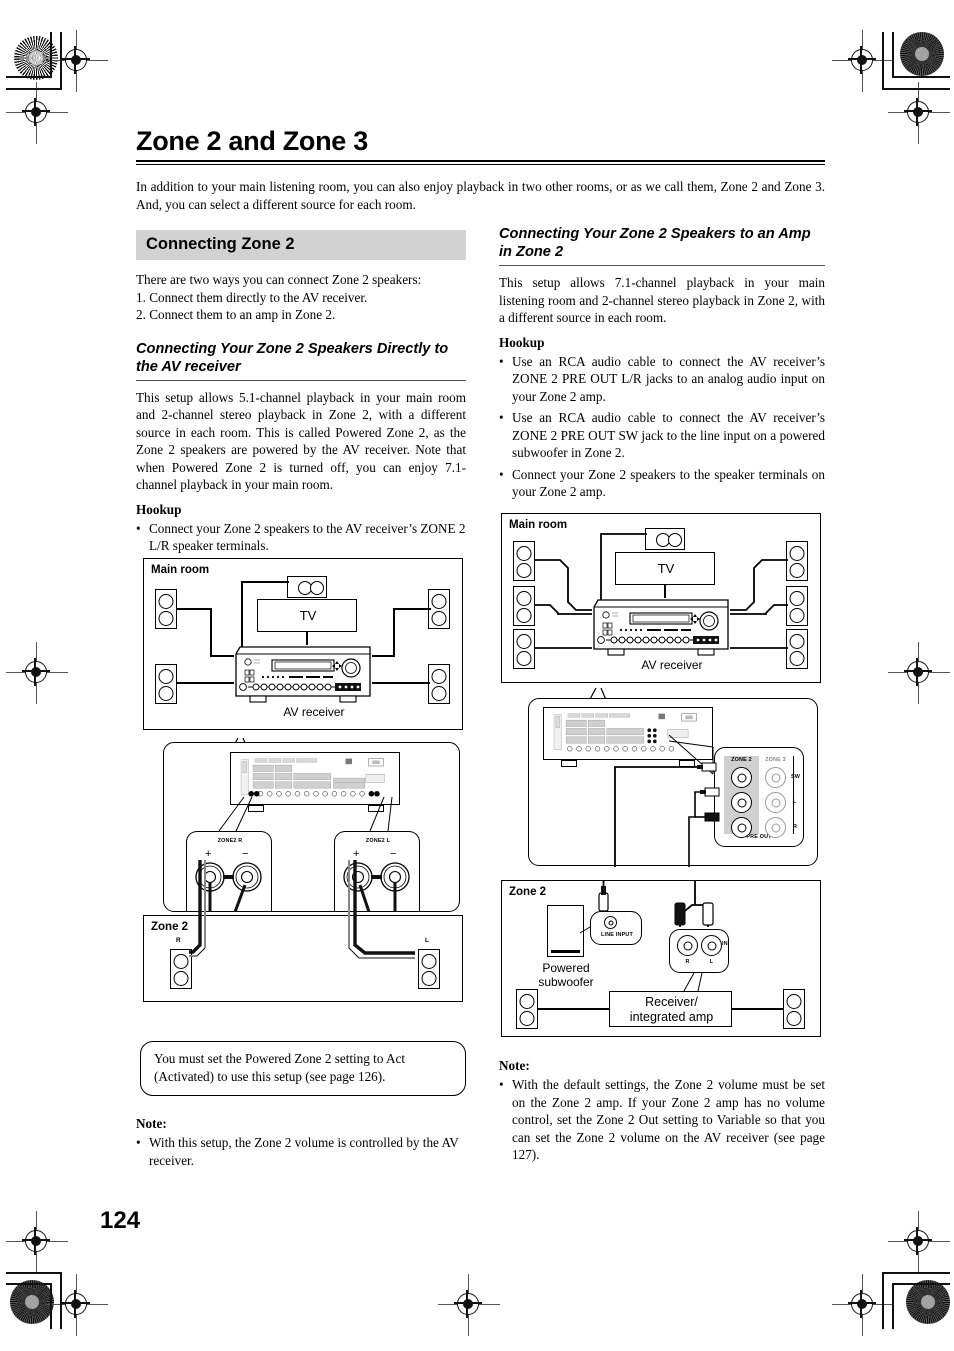  What do you see at coordinates (863, 1305) in the screenshot?
I see `registration-mark-bottom-right` at bounding box center [863, 1305].